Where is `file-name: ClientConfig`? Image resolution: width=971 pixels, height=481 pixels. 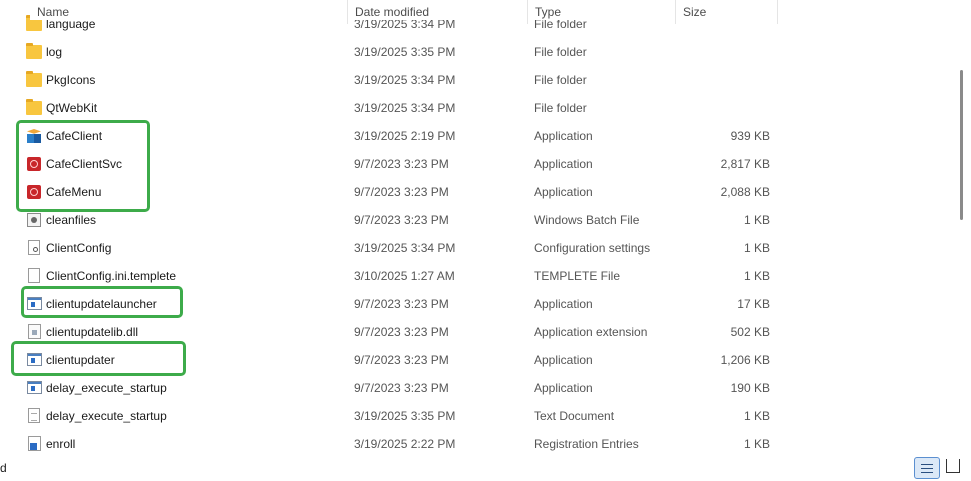
file-name: ClientConfig is located at coordinates (79, 248).